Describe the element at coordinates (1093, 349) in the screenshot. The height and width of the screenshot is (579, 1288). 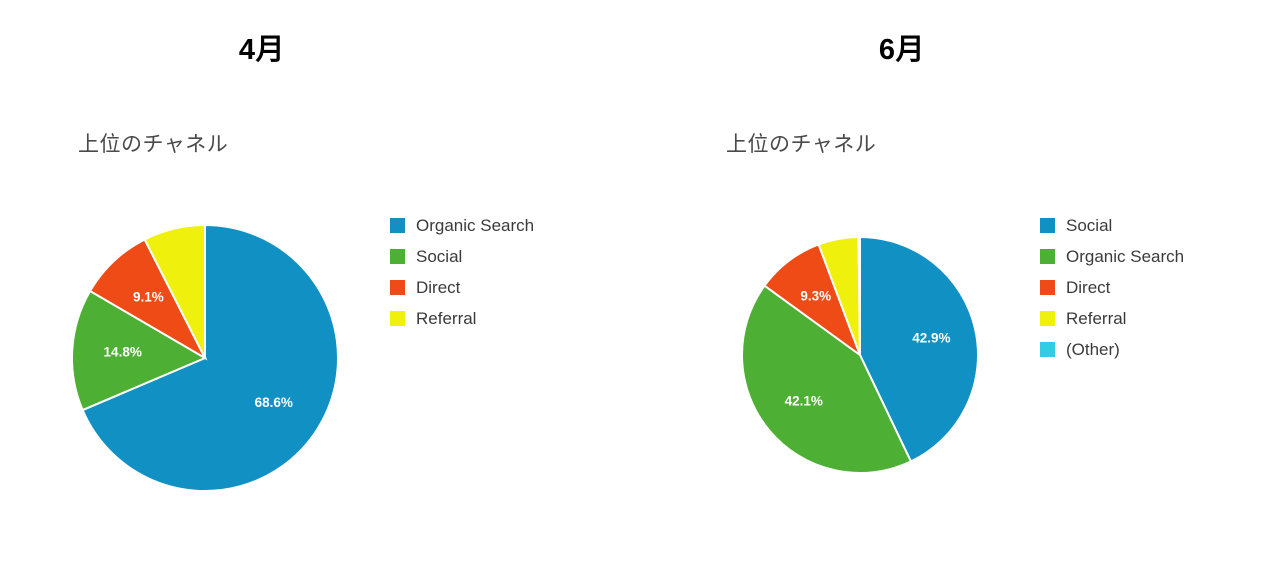
I see `legend-item-label: (Other)` at that location.